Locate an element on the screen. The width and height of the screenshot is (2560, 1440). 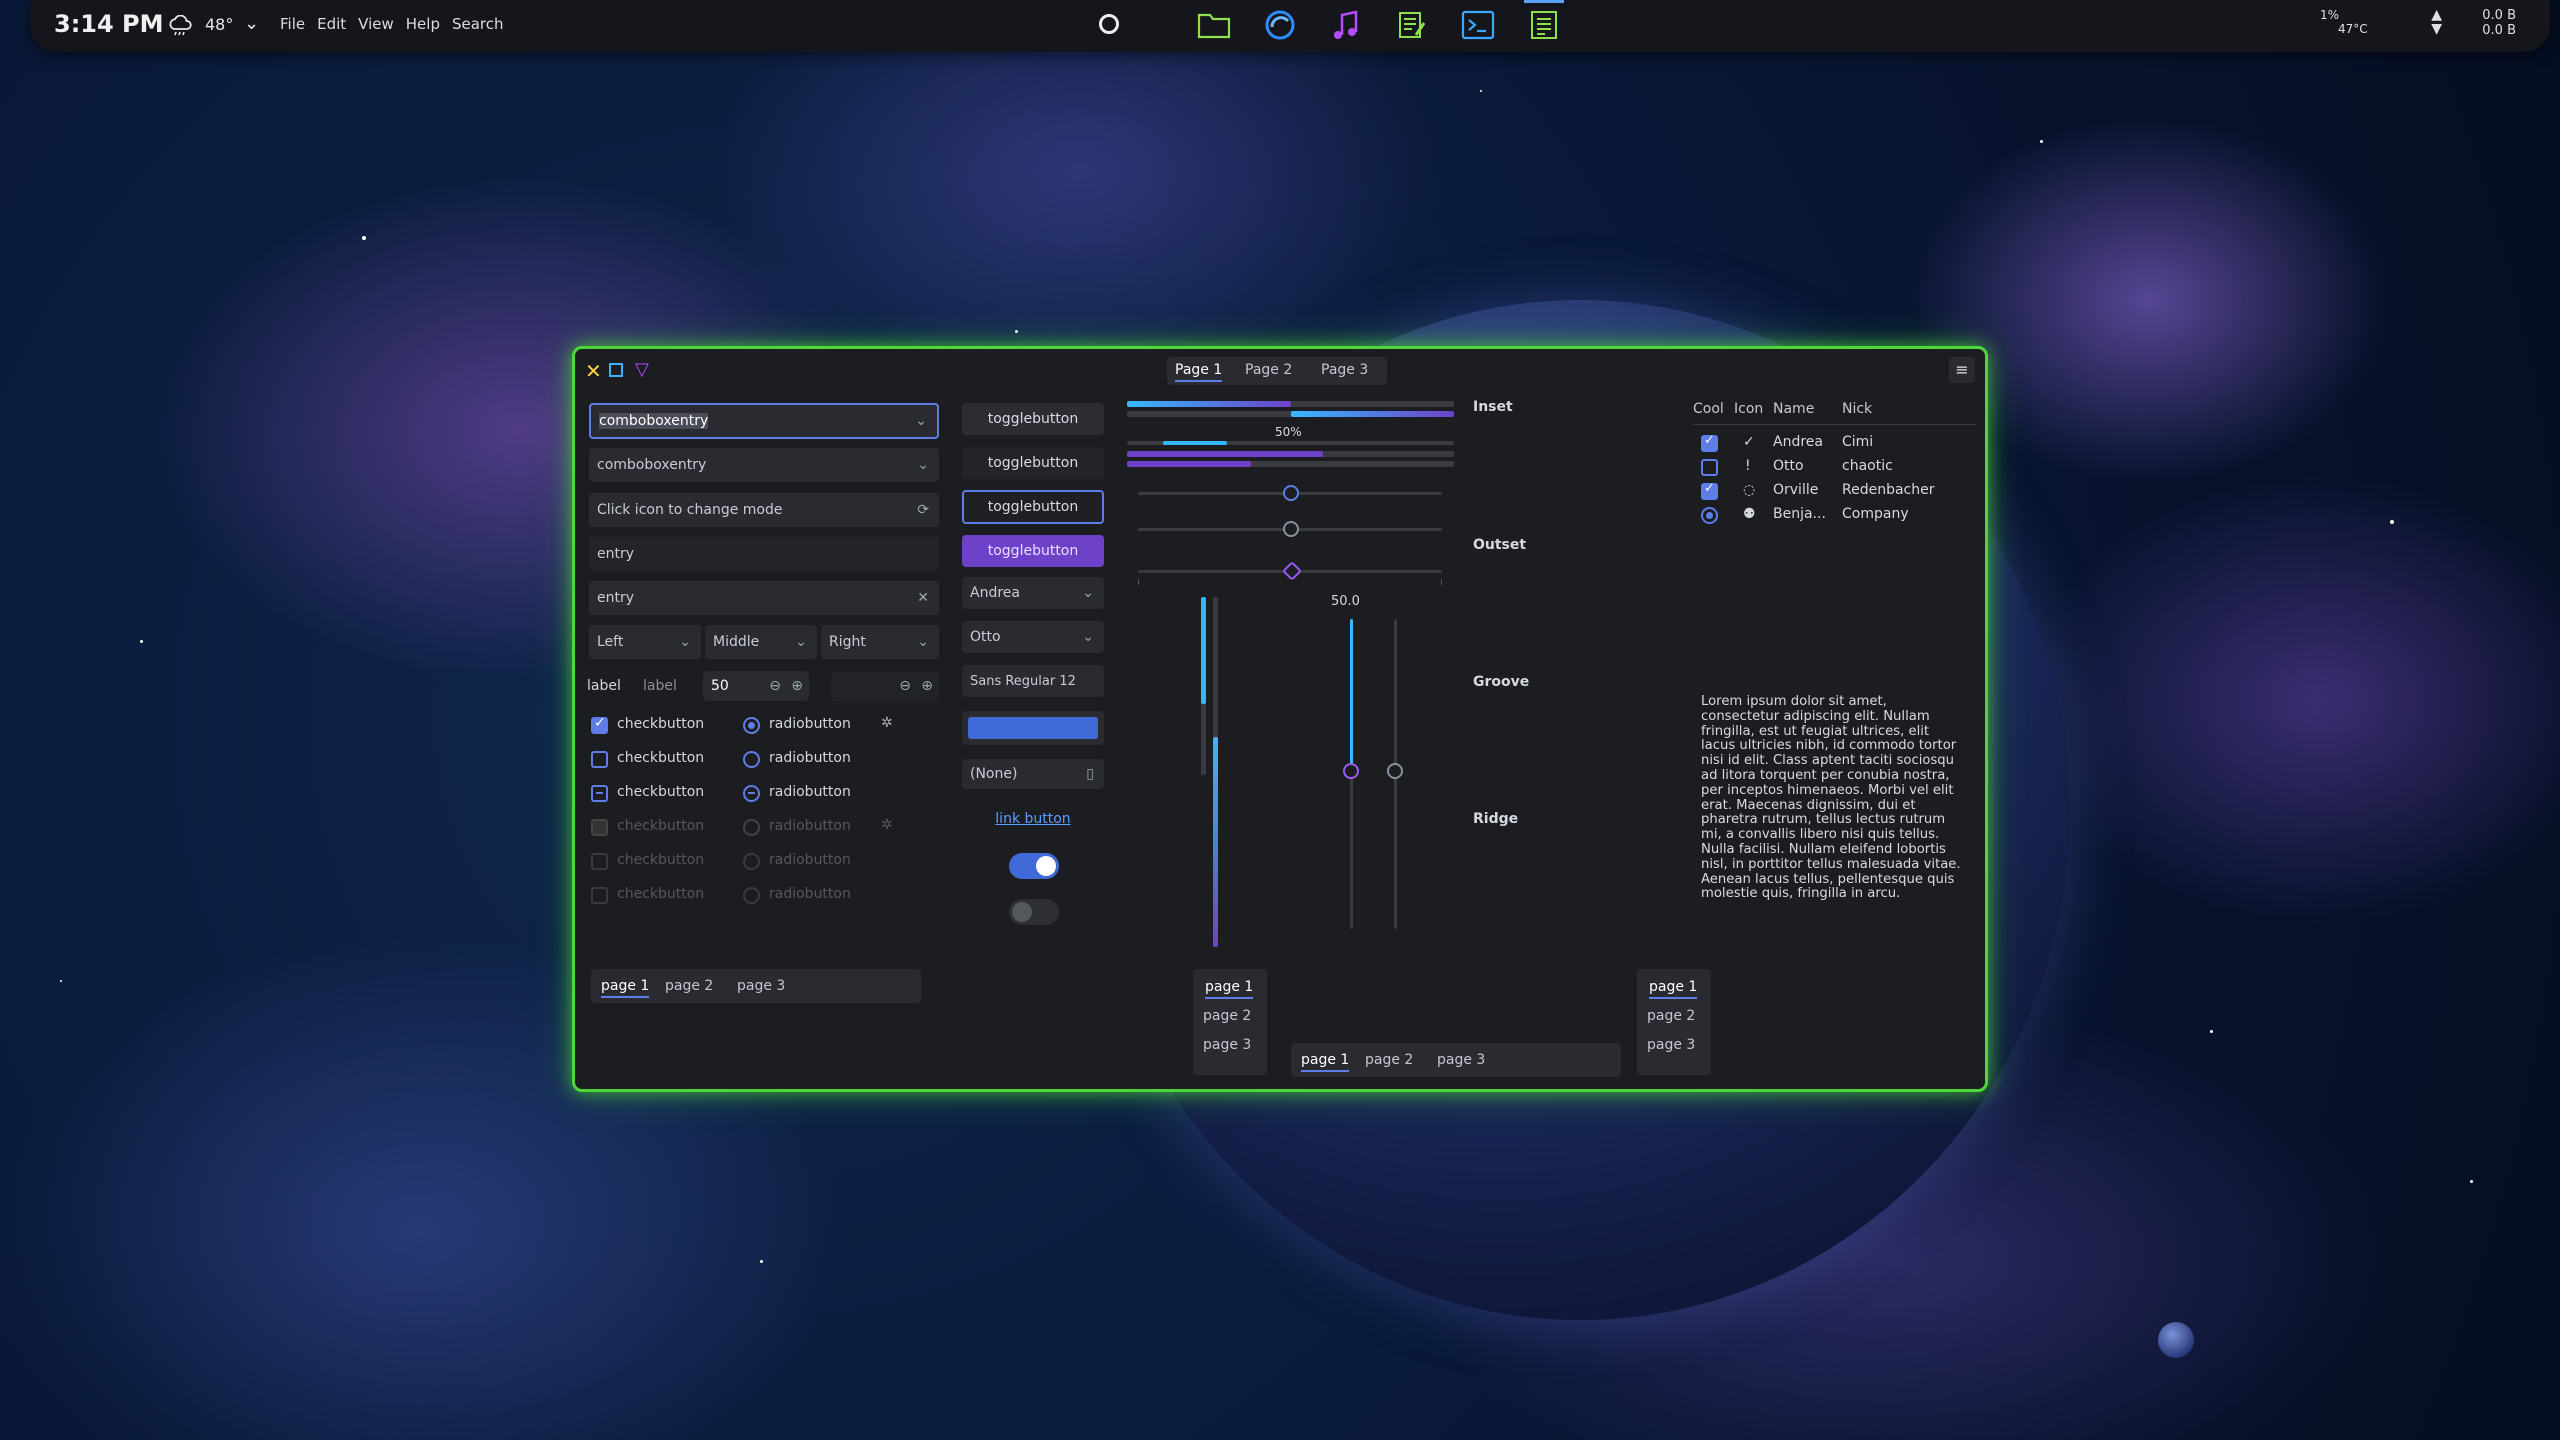
col-nick: Nick is located at coordinates (1857, 409).